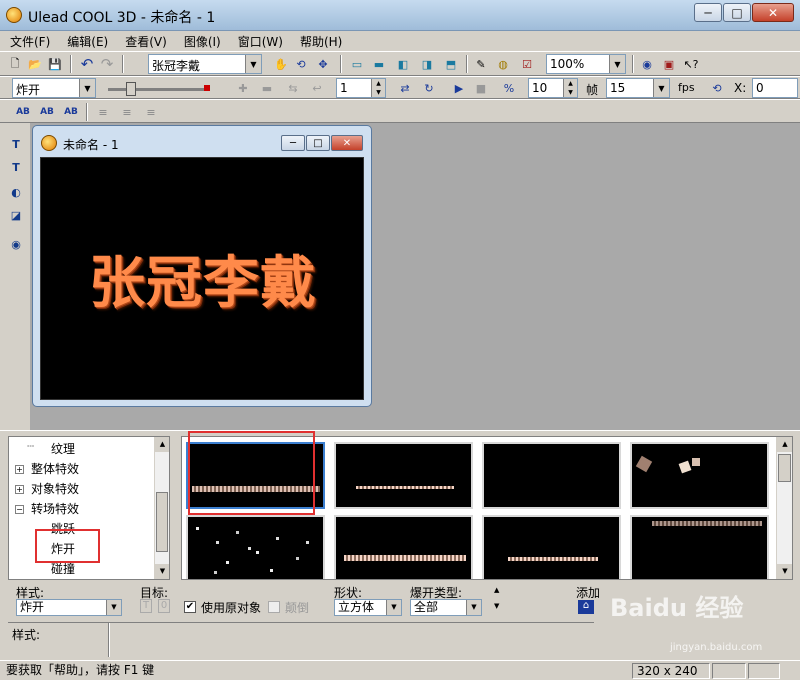  What do you see at coordinates (400, 670) in the screenshot?
I see `status-bar: 要获取「帮助」，请按 F1 键 320 x 240` at bounding box center [400, 670].